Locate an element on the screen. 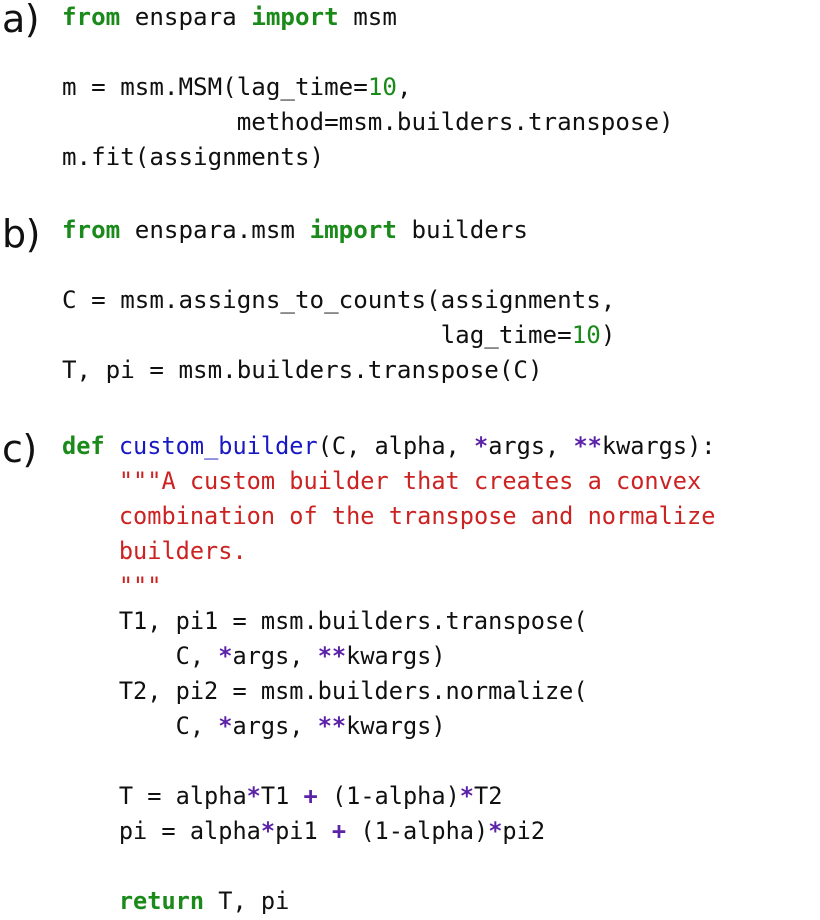 The image size is (820, 920). code-token: pi1 is located at coordinates (303, 831).